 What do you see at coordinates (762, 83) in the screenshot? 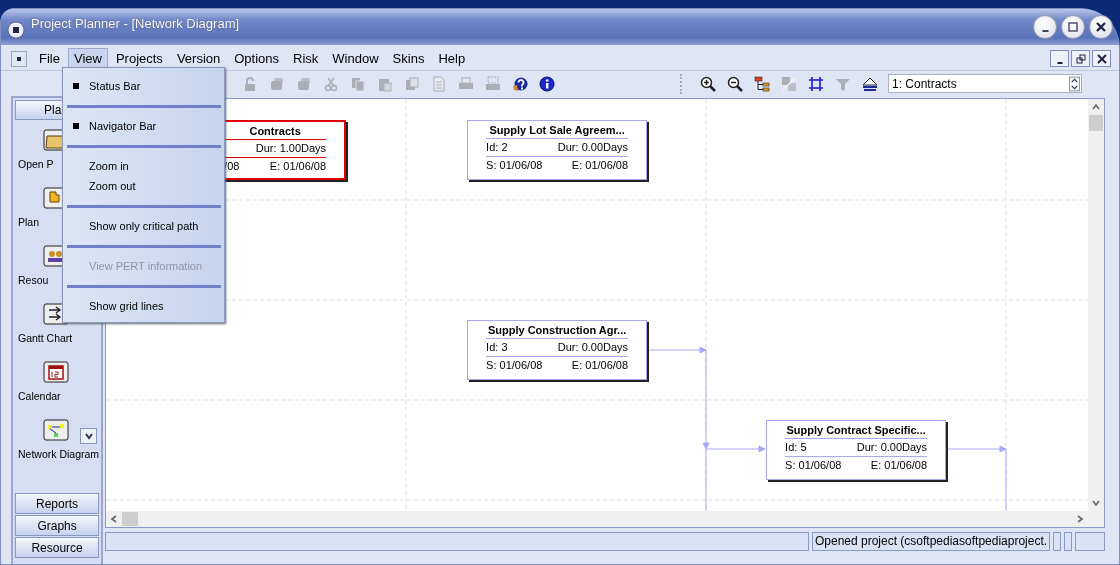
I see `hierarchy-icon` at bounding box center [762, 83].